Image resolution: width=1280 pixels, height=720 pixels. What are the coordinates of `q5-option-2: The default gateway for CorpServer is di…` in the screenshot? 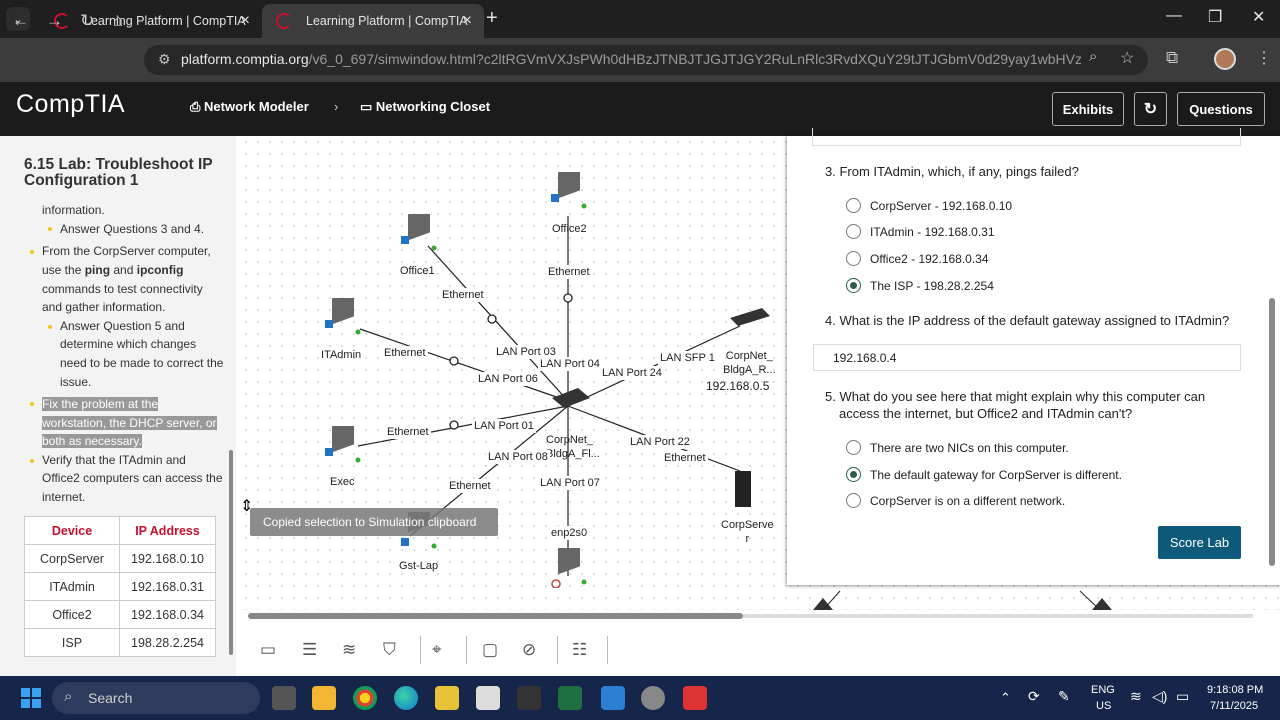 It's located at (984, 474).